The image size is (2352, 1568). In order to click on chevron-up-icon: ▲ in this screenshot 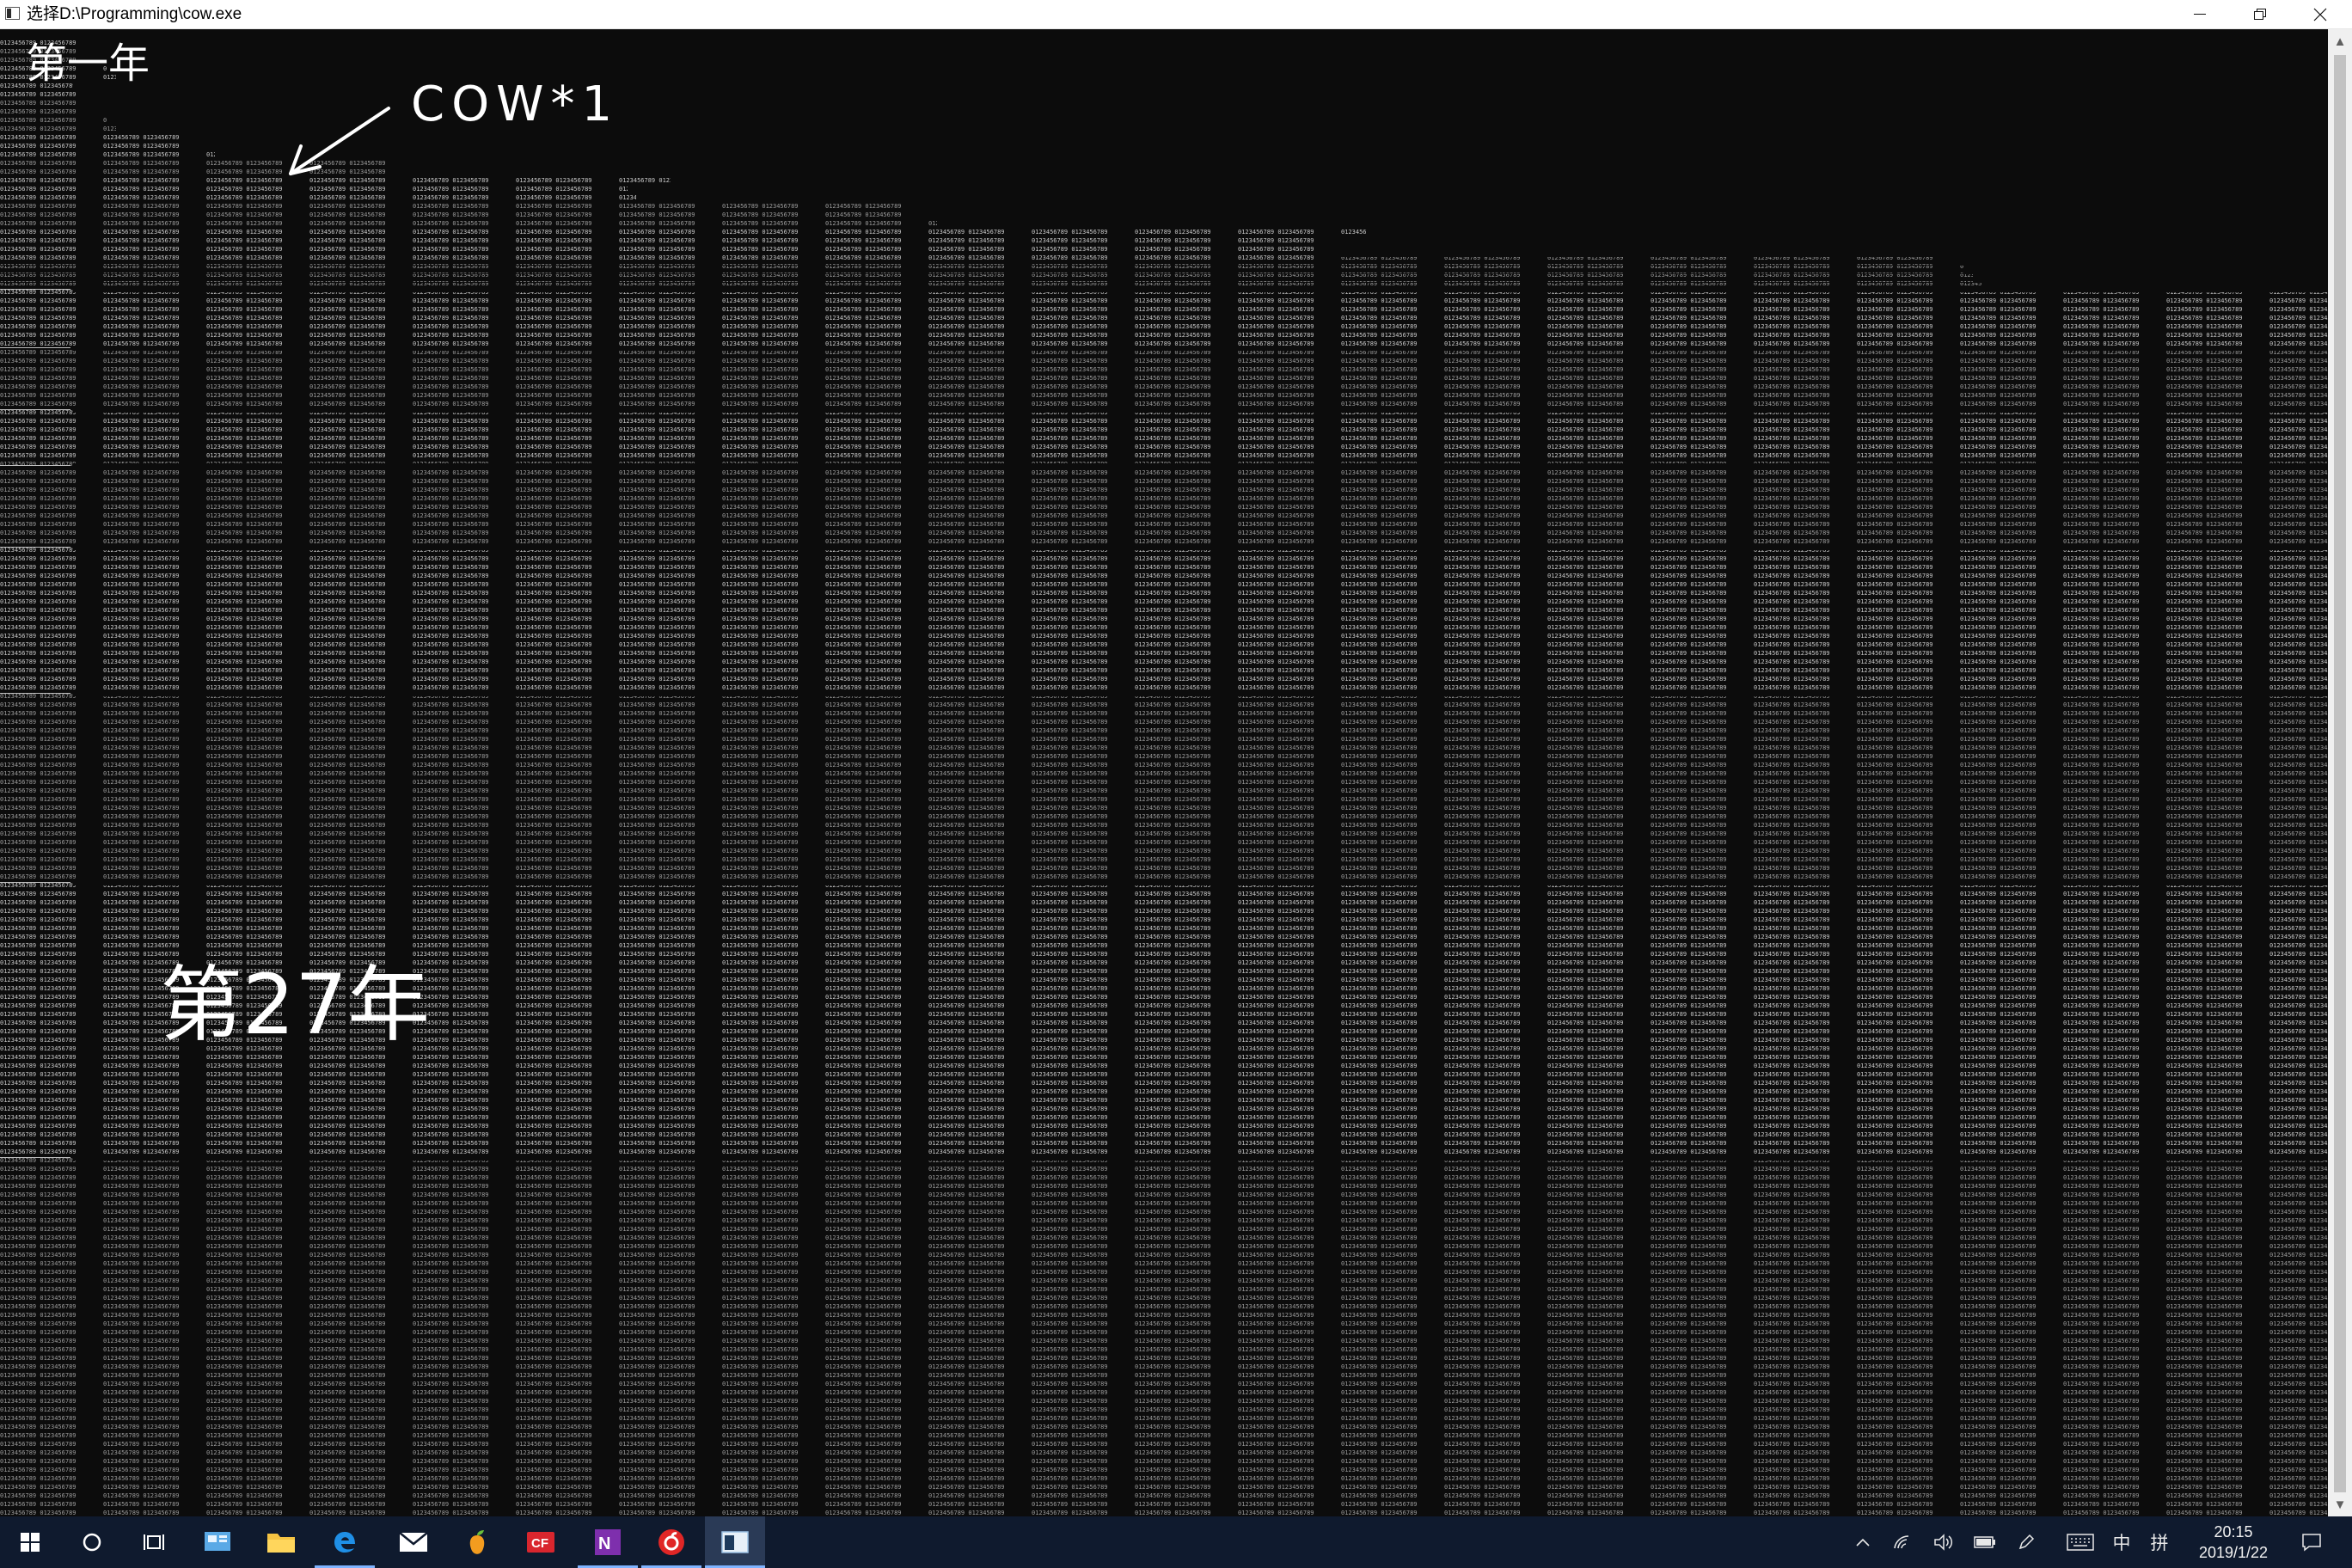, I will do `click(2340, 41)`.